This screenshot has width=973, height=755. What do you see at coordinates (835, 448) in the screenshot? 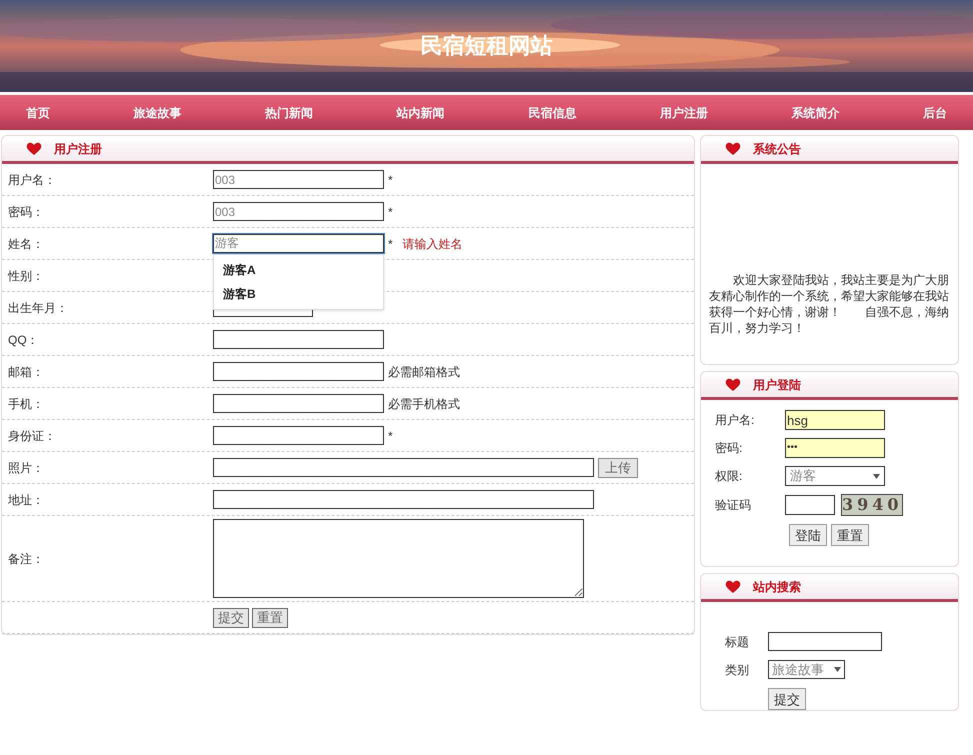
I see `password-field: •••` at bounding box center [835, 448].